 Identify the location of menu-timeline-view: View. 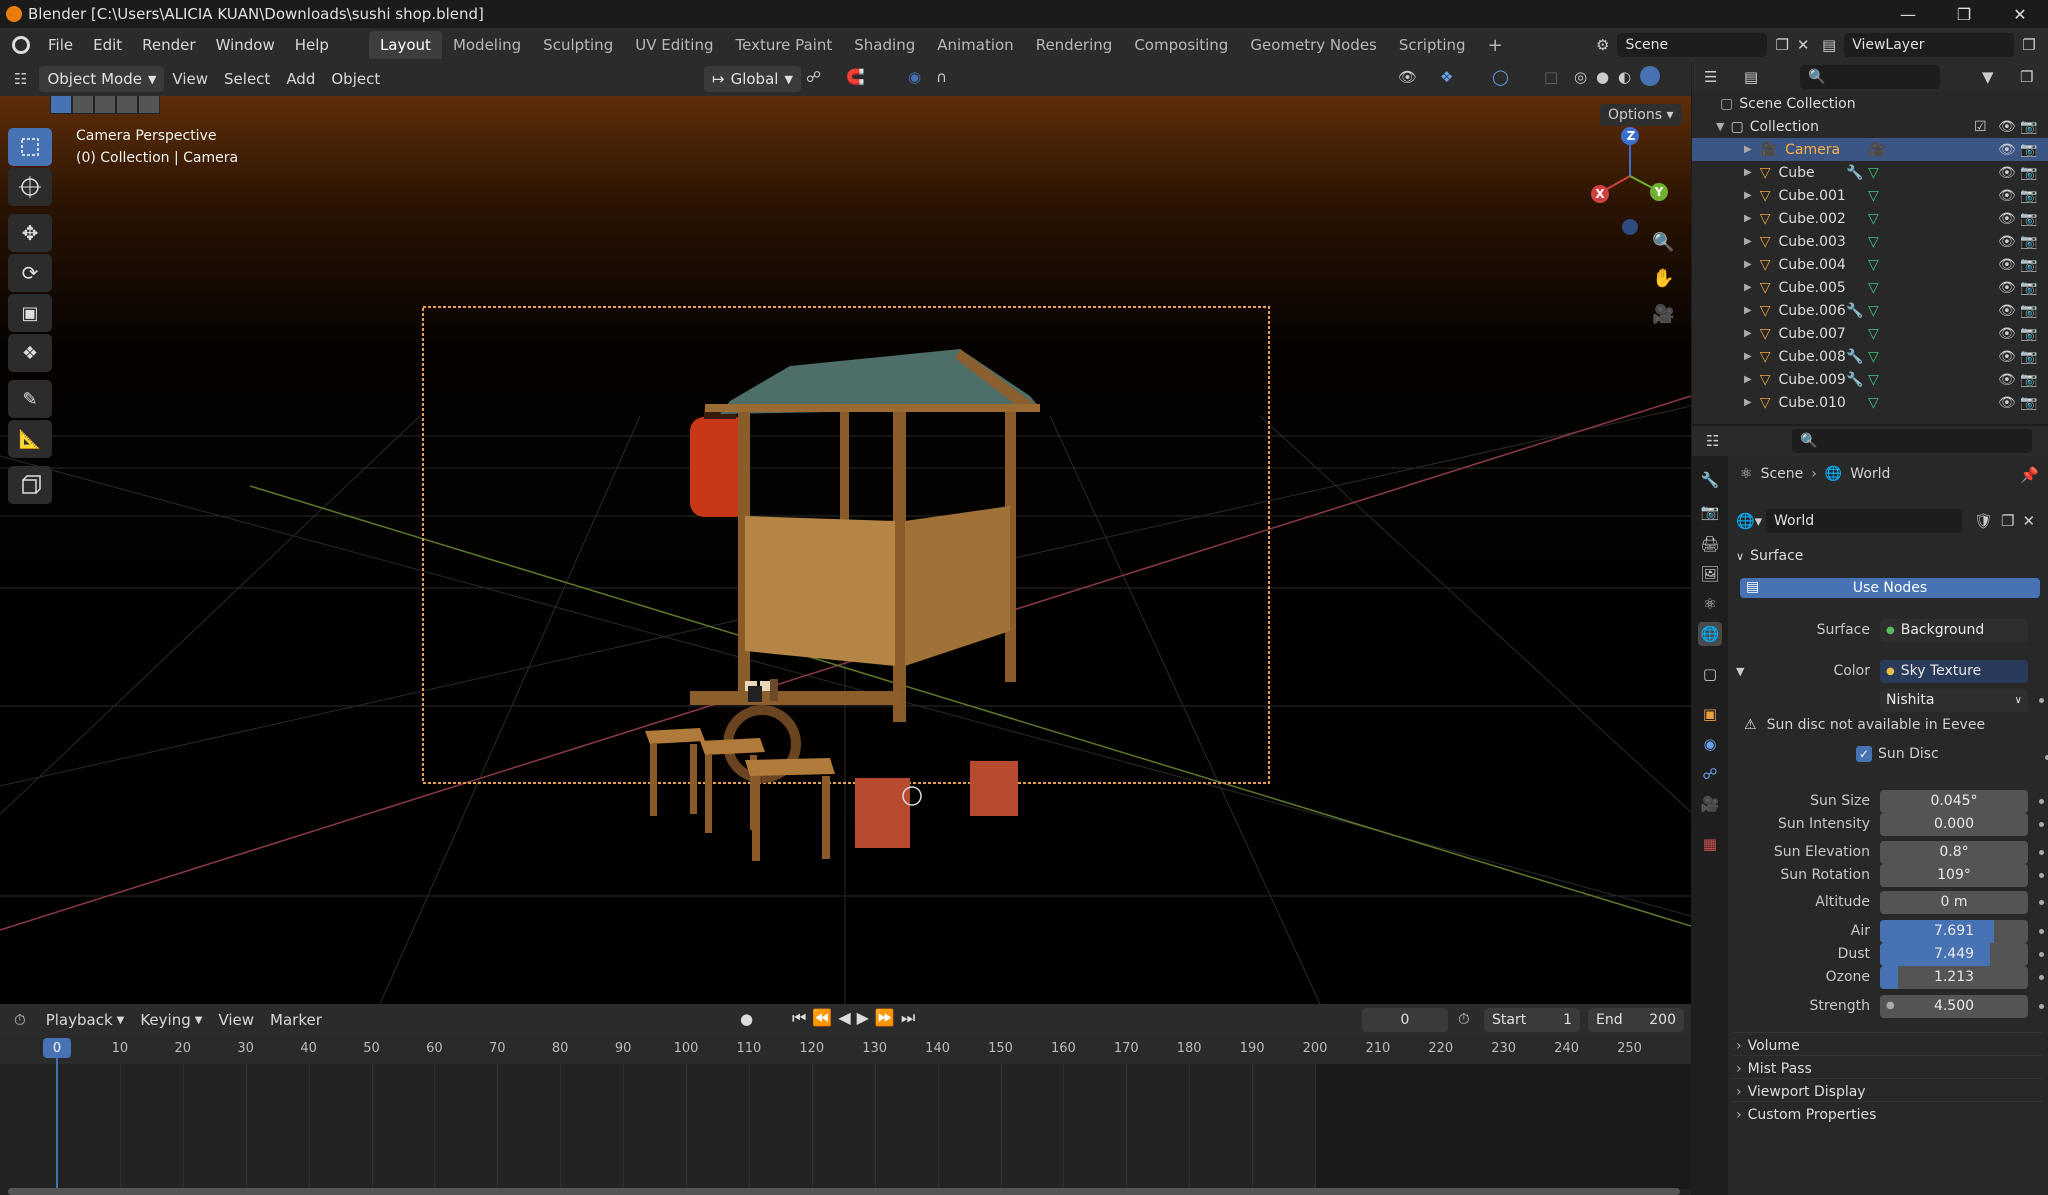
(236, 1020).